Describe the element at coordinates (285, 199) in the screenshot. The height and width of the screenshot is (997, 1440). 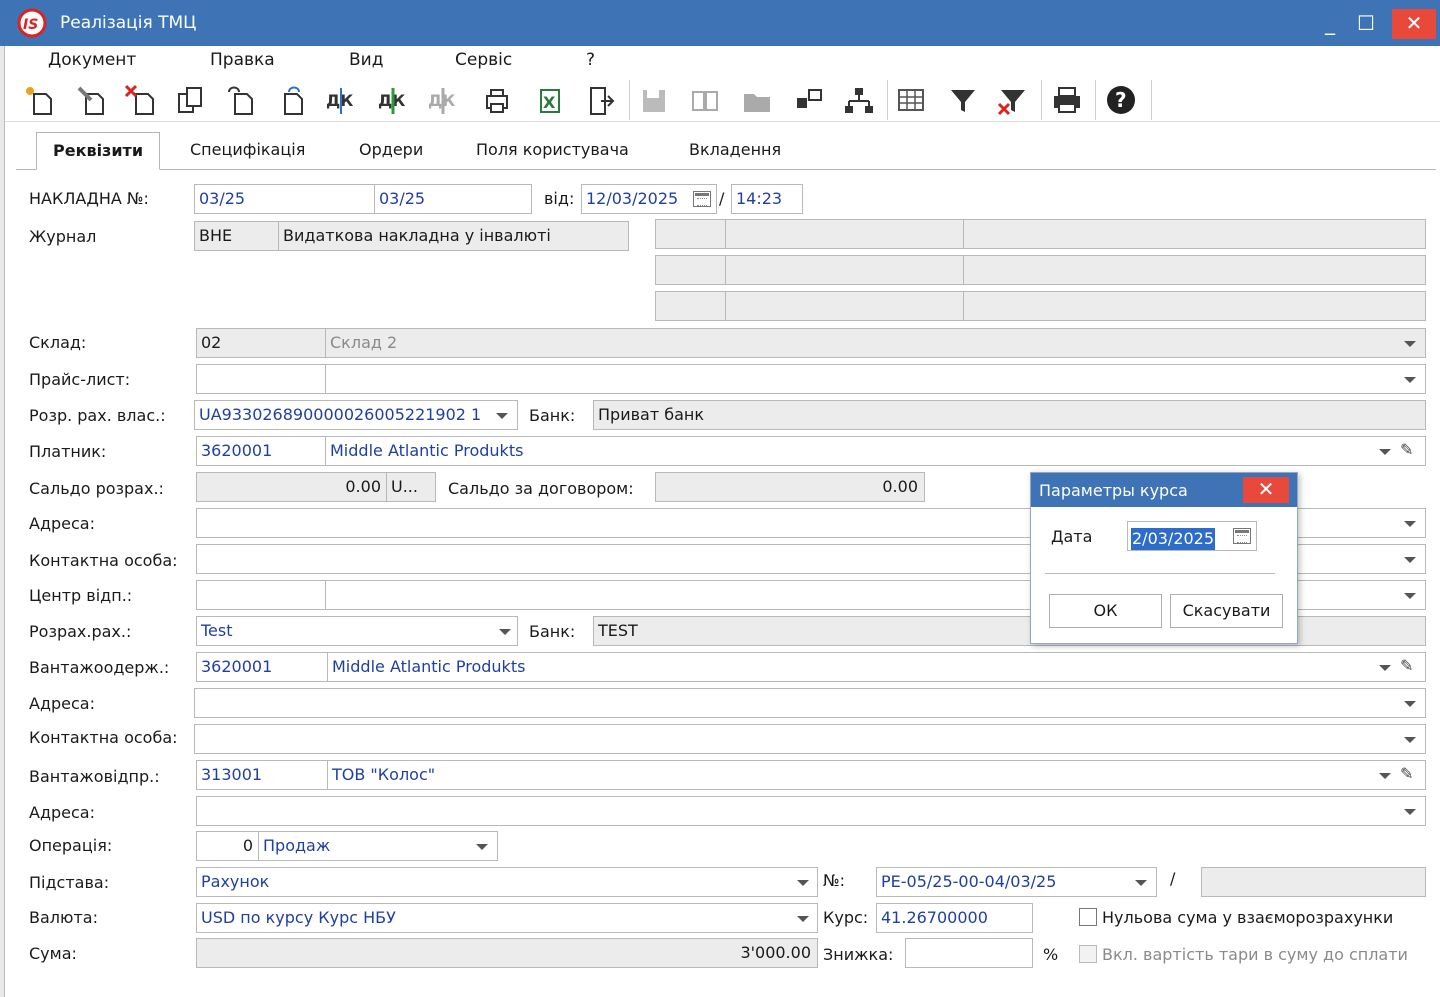
I see `invoice-number-field: 03/25` at that location.